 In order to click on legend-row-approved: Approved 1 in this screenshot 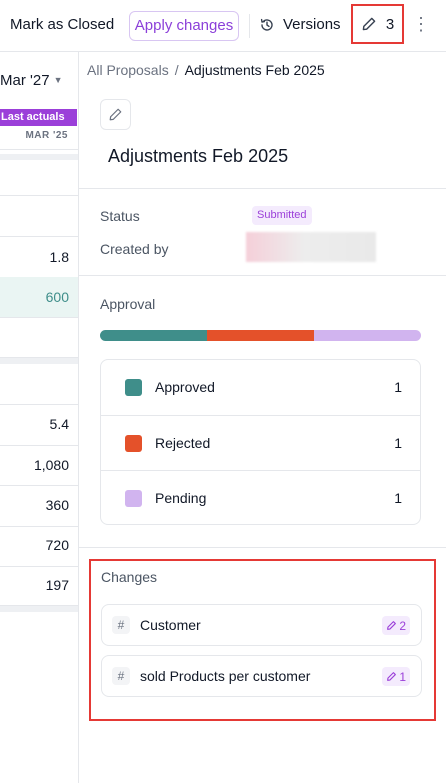, I will do `click(260, 387)`.